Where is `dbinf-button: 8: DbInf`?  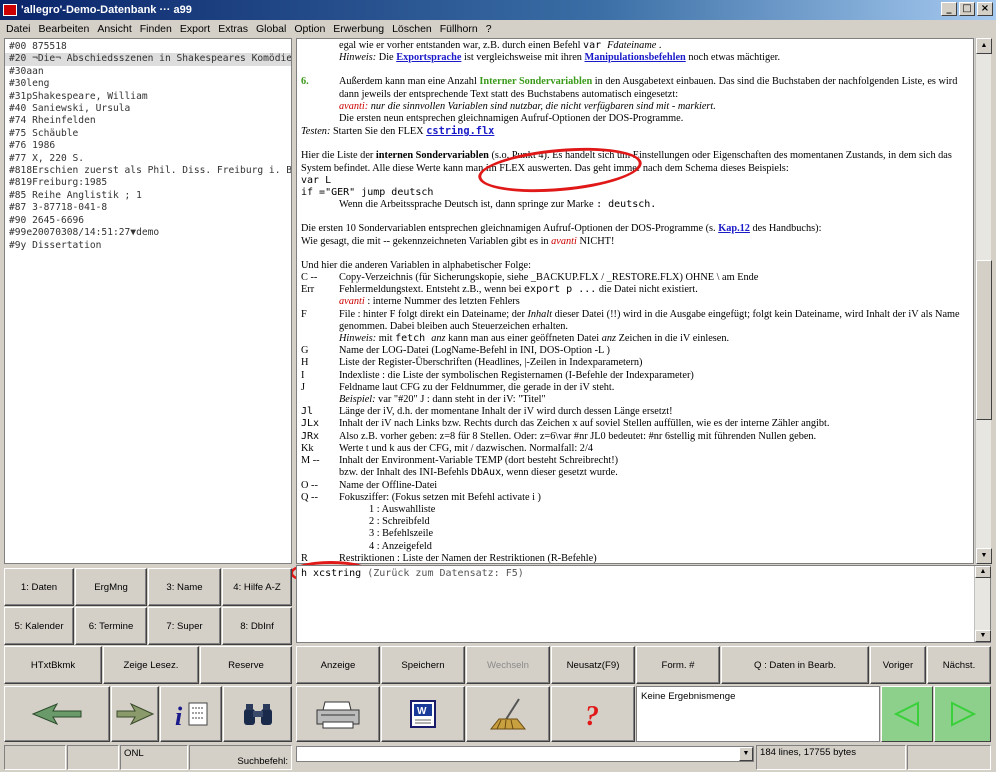
dbinf-button: 8: DbInf is located at coordinates (257, 626).